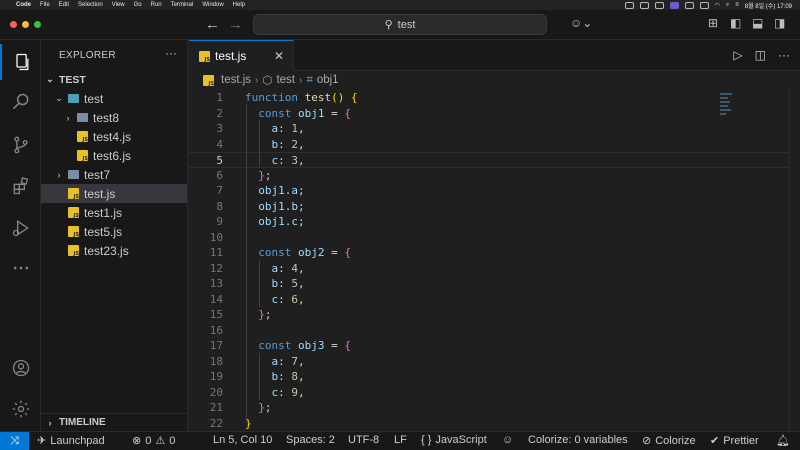 Image resolution: width=800 pixels, height=450 pixels. Describe the element at coordinates (114, 79) in the screenshot. I see `workspace-root: ⌄ TEST` at that location.